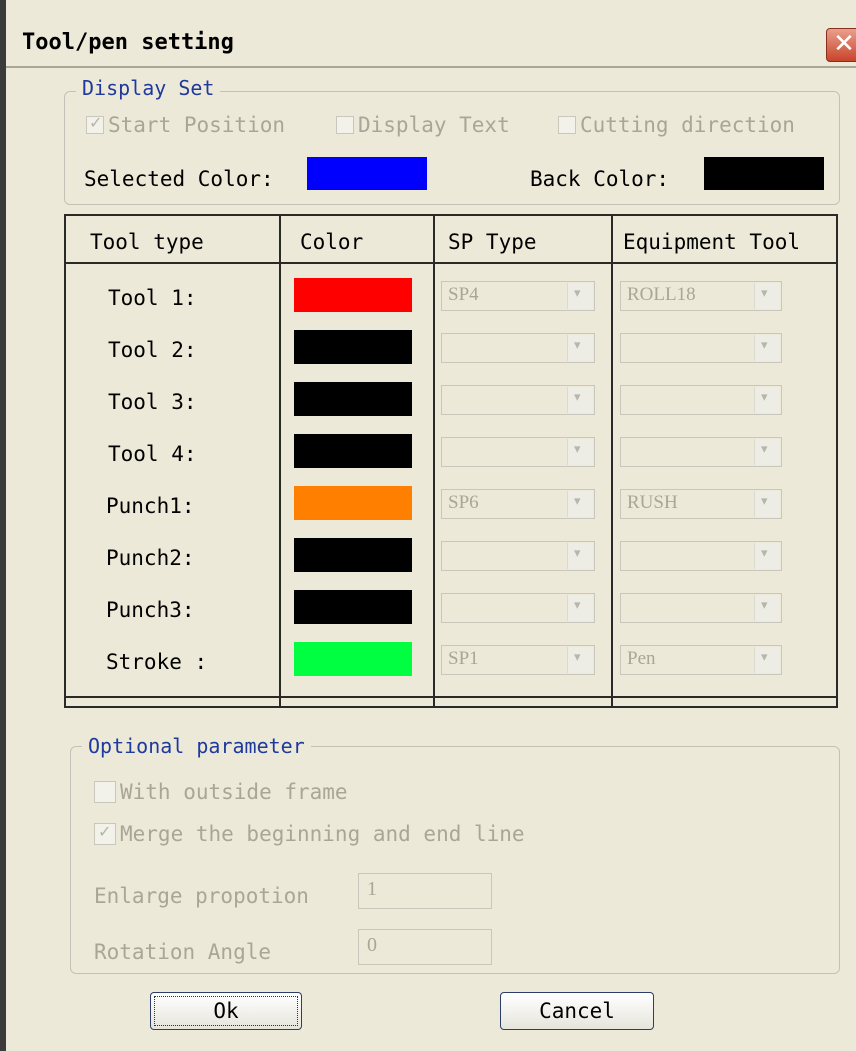 Image resolution: width=856 pixels, height=1051 pixels. Describe the element at coordinates (147, 242) in the screenshot. I see `header-tool-type: Tool type` at that location.